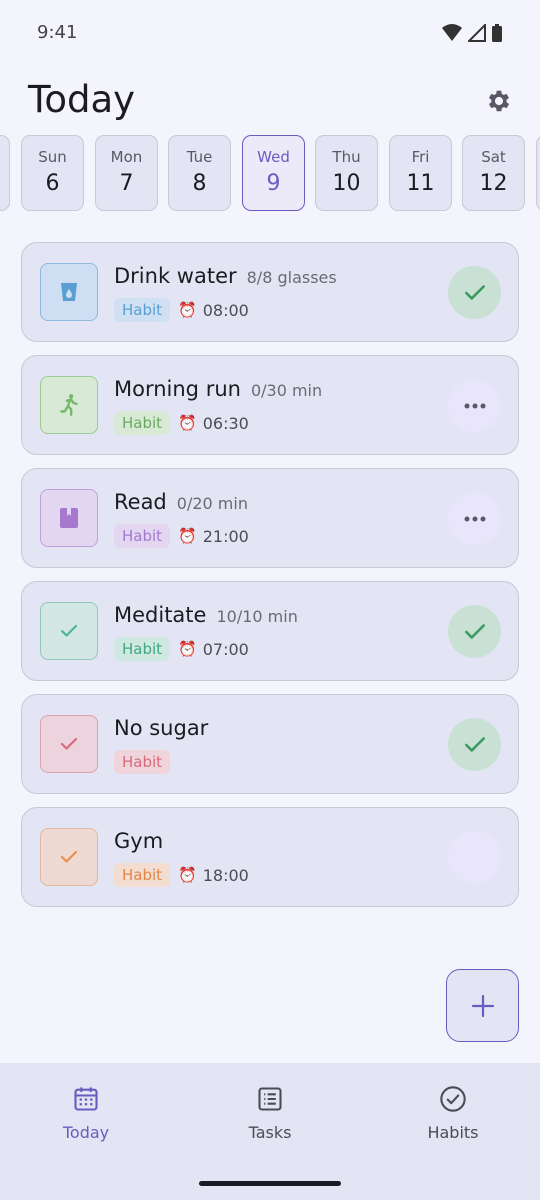  What do you see at coordinates (270, 744) in the screenshot?
I see `task-card-no-sugar: No sugar Habit` at bounding box center [270, 744].